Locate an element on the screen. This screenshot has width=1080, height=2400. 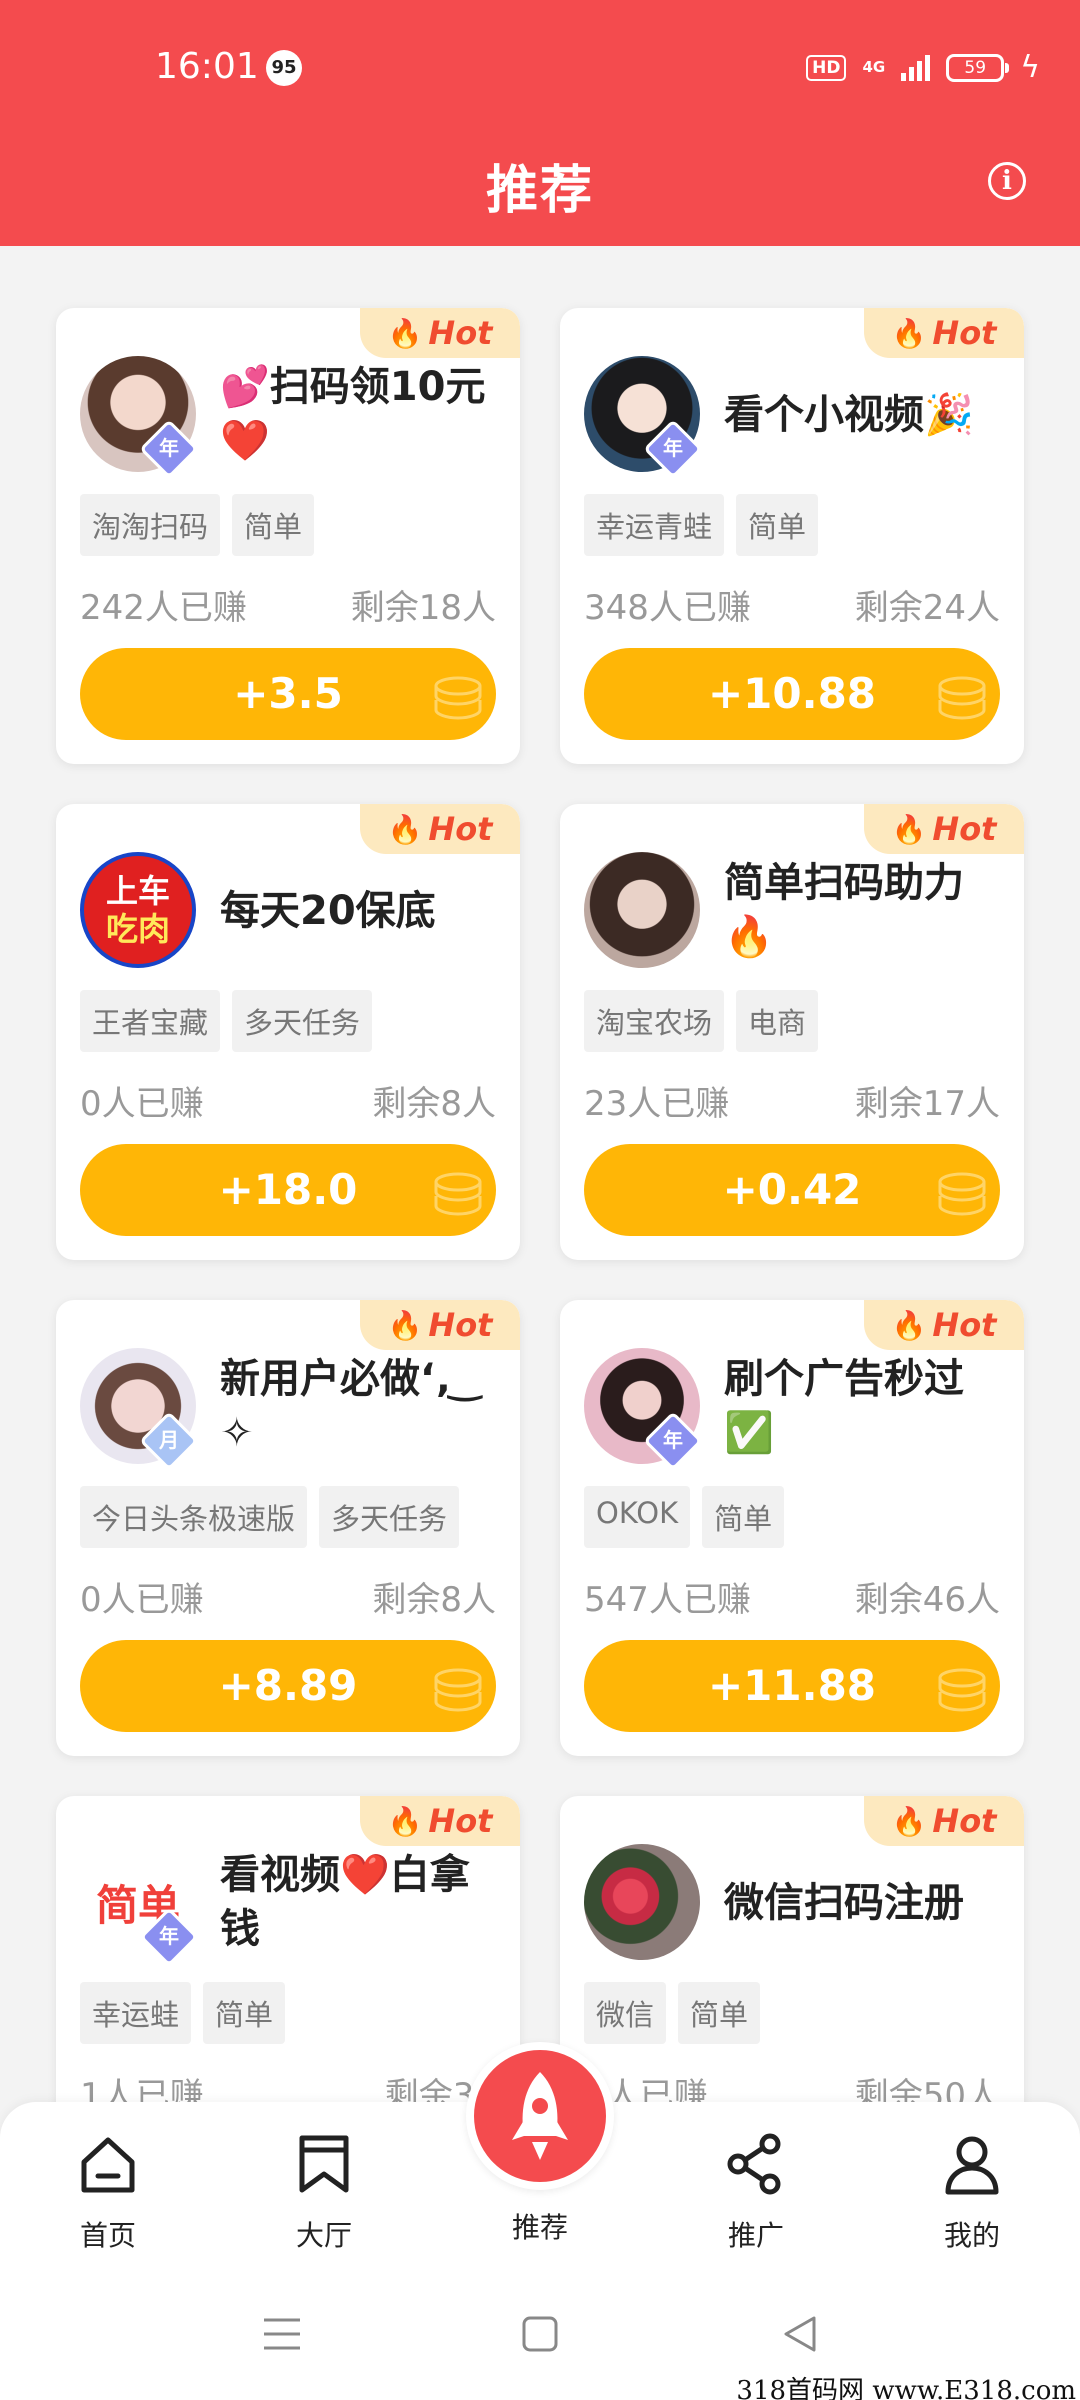
task-title: 刷个广告秒过✅ is located at coordinates (844, 1406).